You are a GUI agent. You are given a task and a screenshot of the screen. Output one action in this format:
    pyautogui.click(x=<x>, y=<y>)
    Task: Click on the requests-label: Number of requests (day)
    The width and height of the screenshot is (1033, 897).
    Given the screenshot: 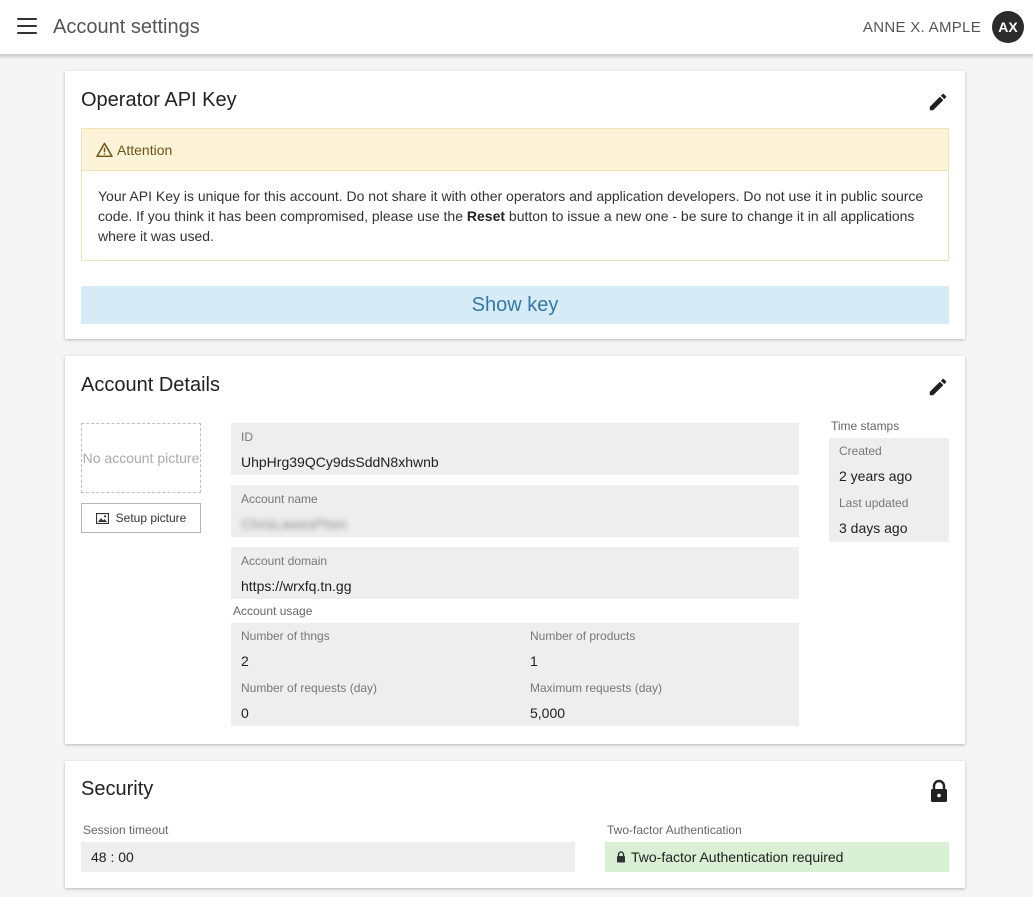 What is the action you would take?
    pyautogui.click(x=309, y=688)
    